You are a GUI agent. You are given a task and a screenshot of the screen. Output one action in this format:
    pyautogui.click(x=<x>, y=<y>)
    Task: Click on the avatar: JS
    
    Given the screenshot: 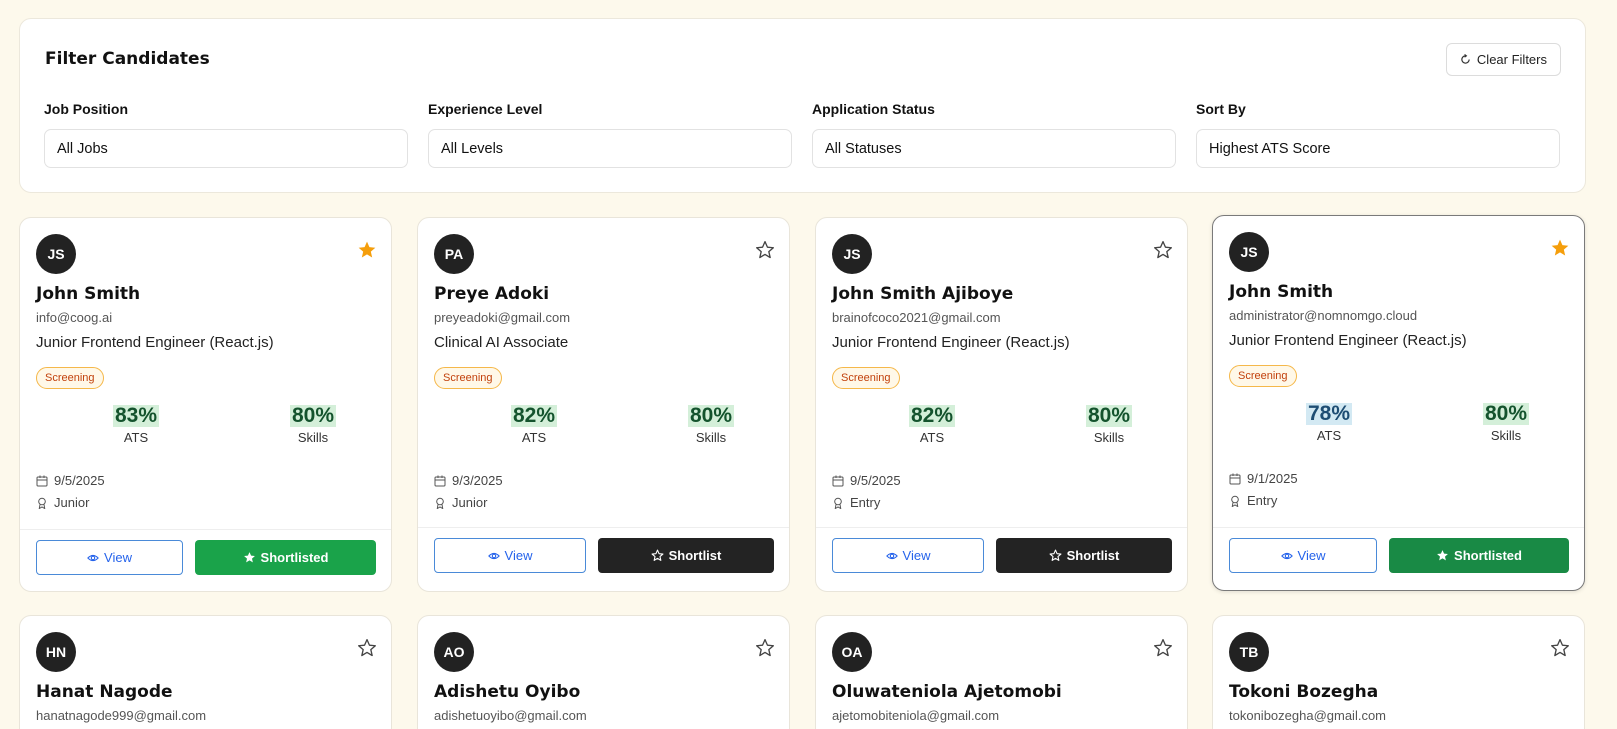 What is the action you would take?
    pyautogui.click(x=1249, y=252)
    